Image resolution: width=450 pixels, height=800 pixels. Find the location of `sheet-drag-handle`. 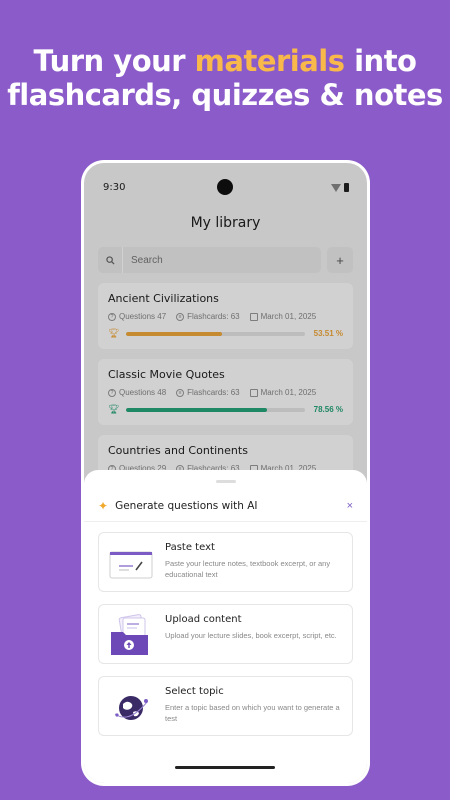

sheet-drag-handle is located at coordinates (226, 481).